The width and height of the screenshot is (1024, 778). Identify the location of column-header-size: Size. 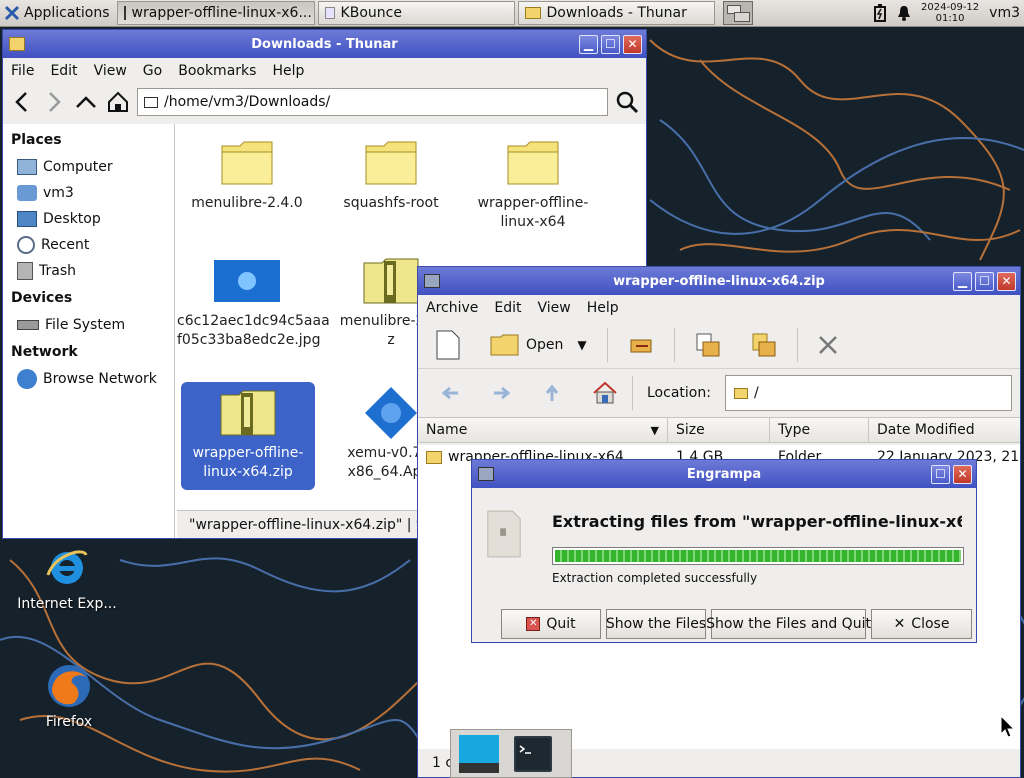
(719, 430).